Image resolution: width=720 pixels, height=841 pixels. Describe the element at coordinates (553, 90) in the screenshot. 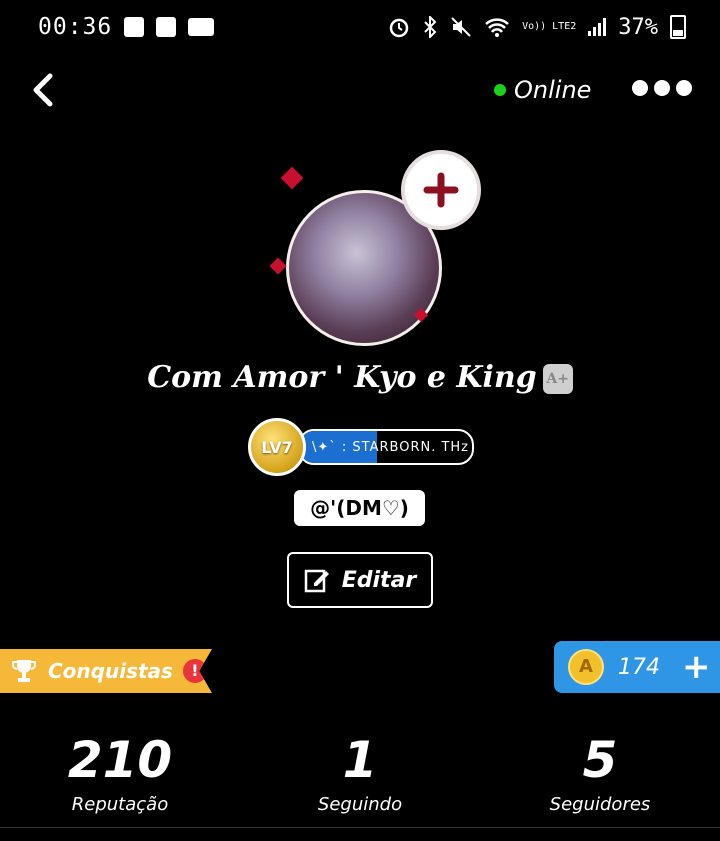

I see `online-label: Online` at that location.